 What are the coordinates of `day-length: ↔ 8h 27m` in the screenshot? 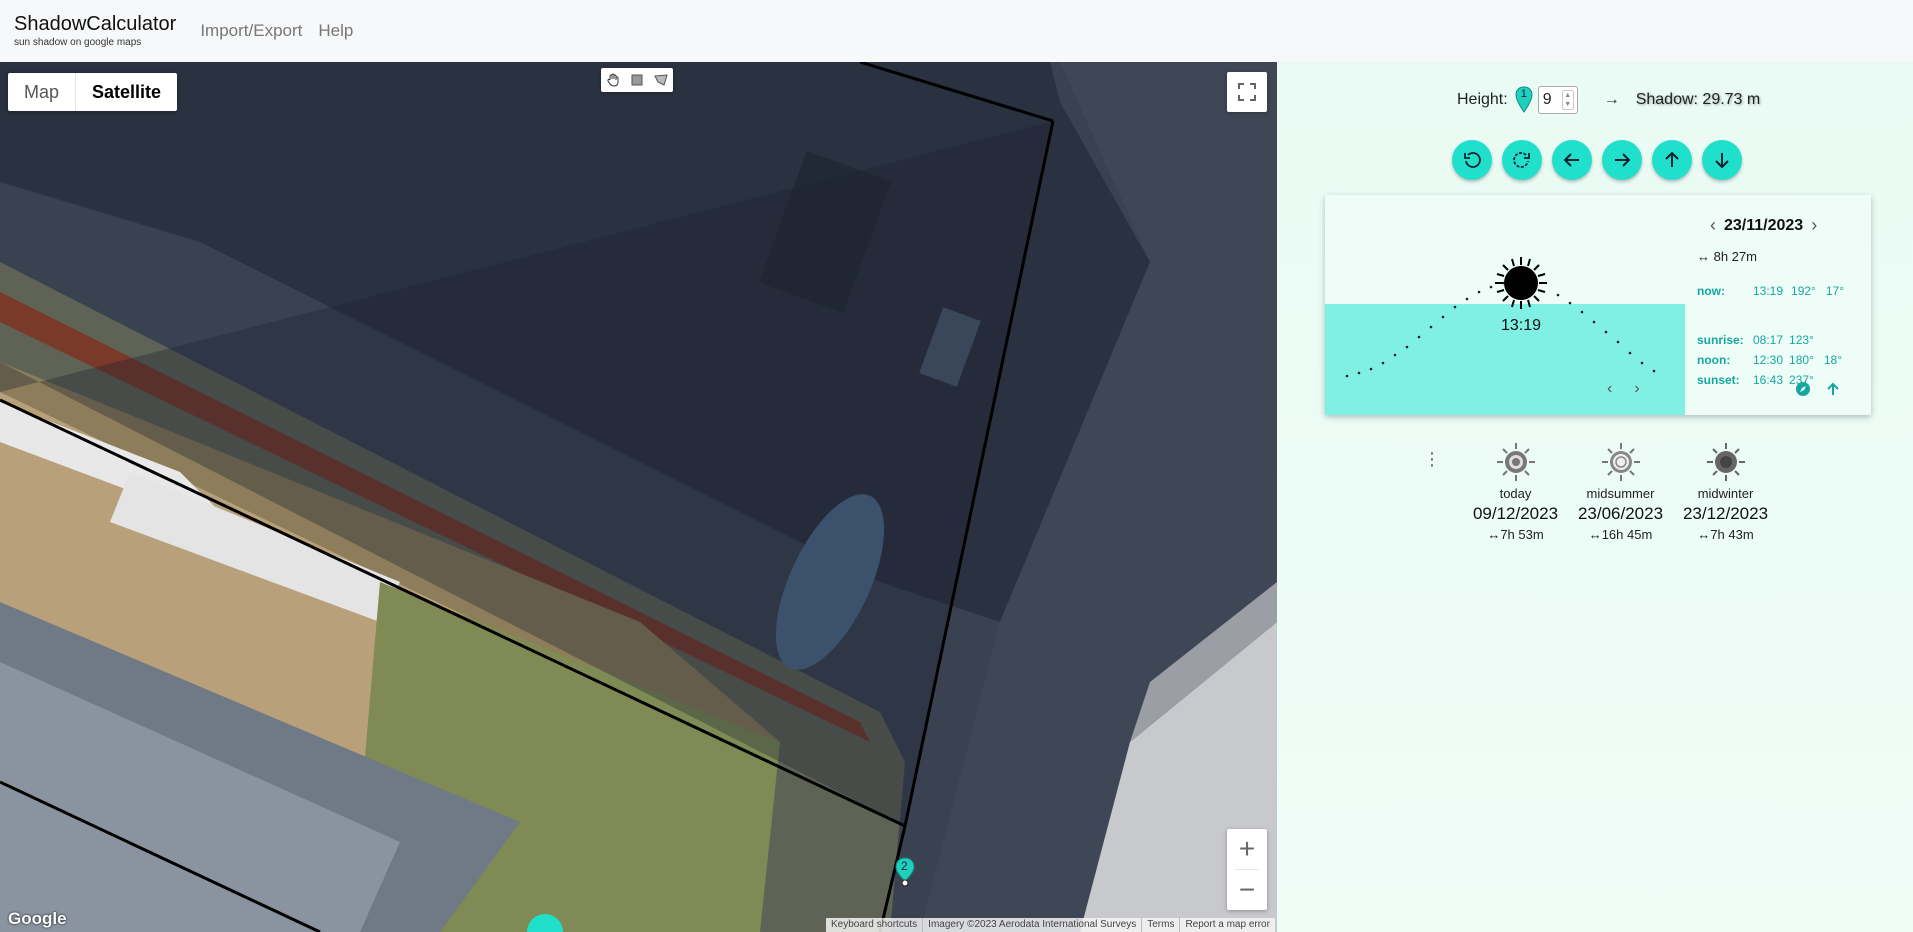 It's located at (1727, 256).